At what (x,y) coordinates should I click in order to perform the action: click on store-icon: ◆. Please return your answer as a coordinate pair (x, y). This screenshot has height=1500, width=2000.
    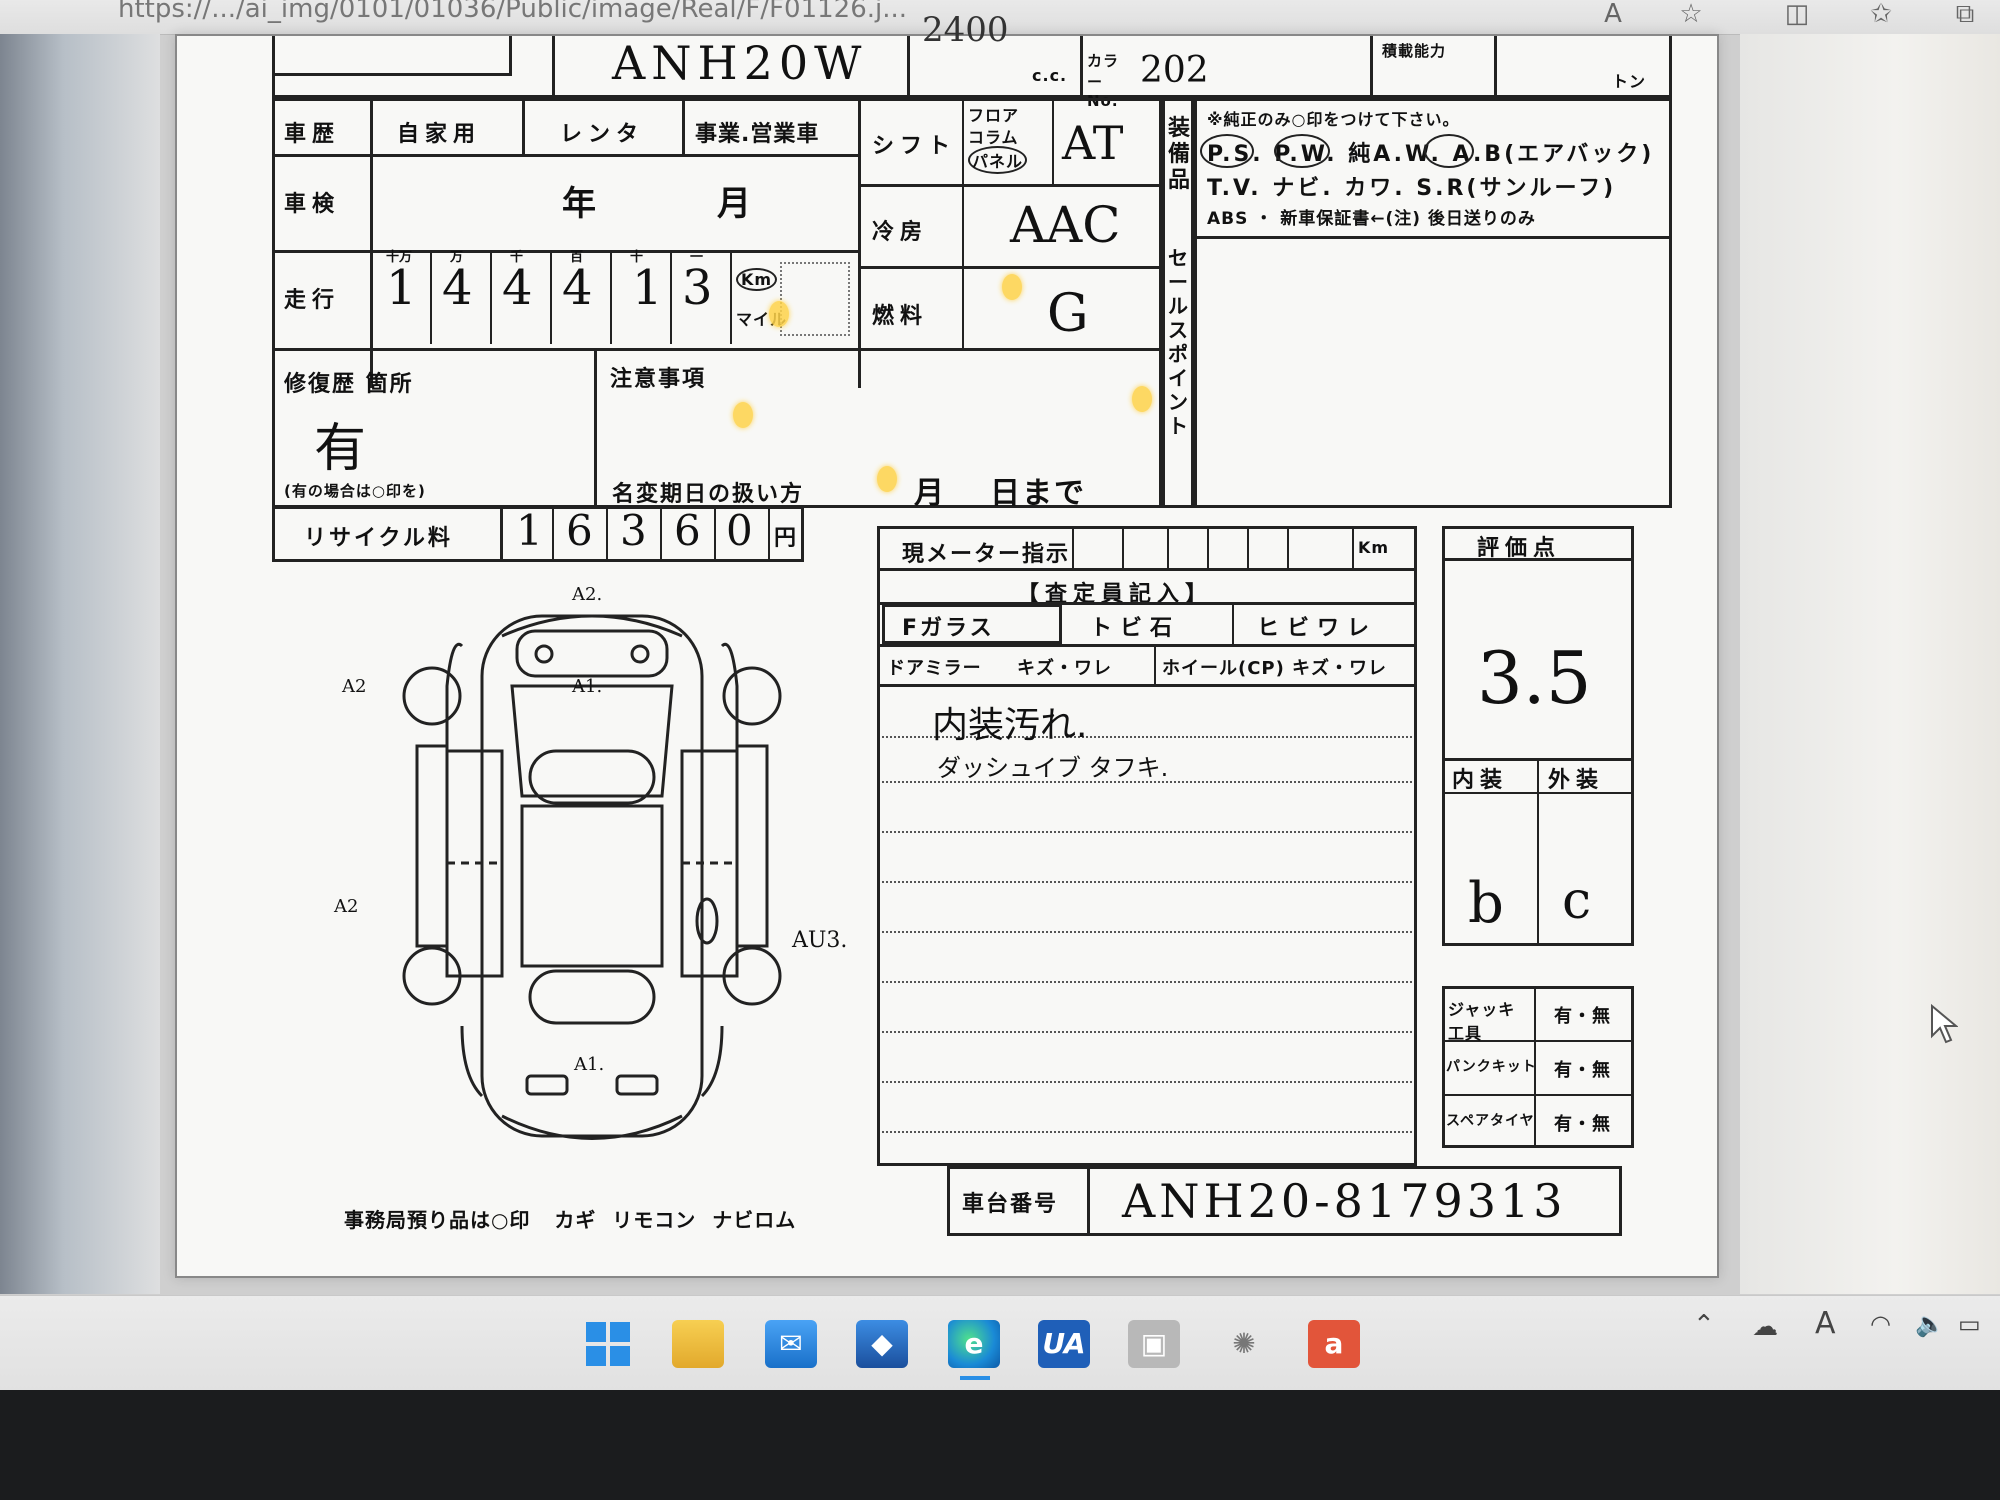
    Looking at the image, I should click on (882, 1344).